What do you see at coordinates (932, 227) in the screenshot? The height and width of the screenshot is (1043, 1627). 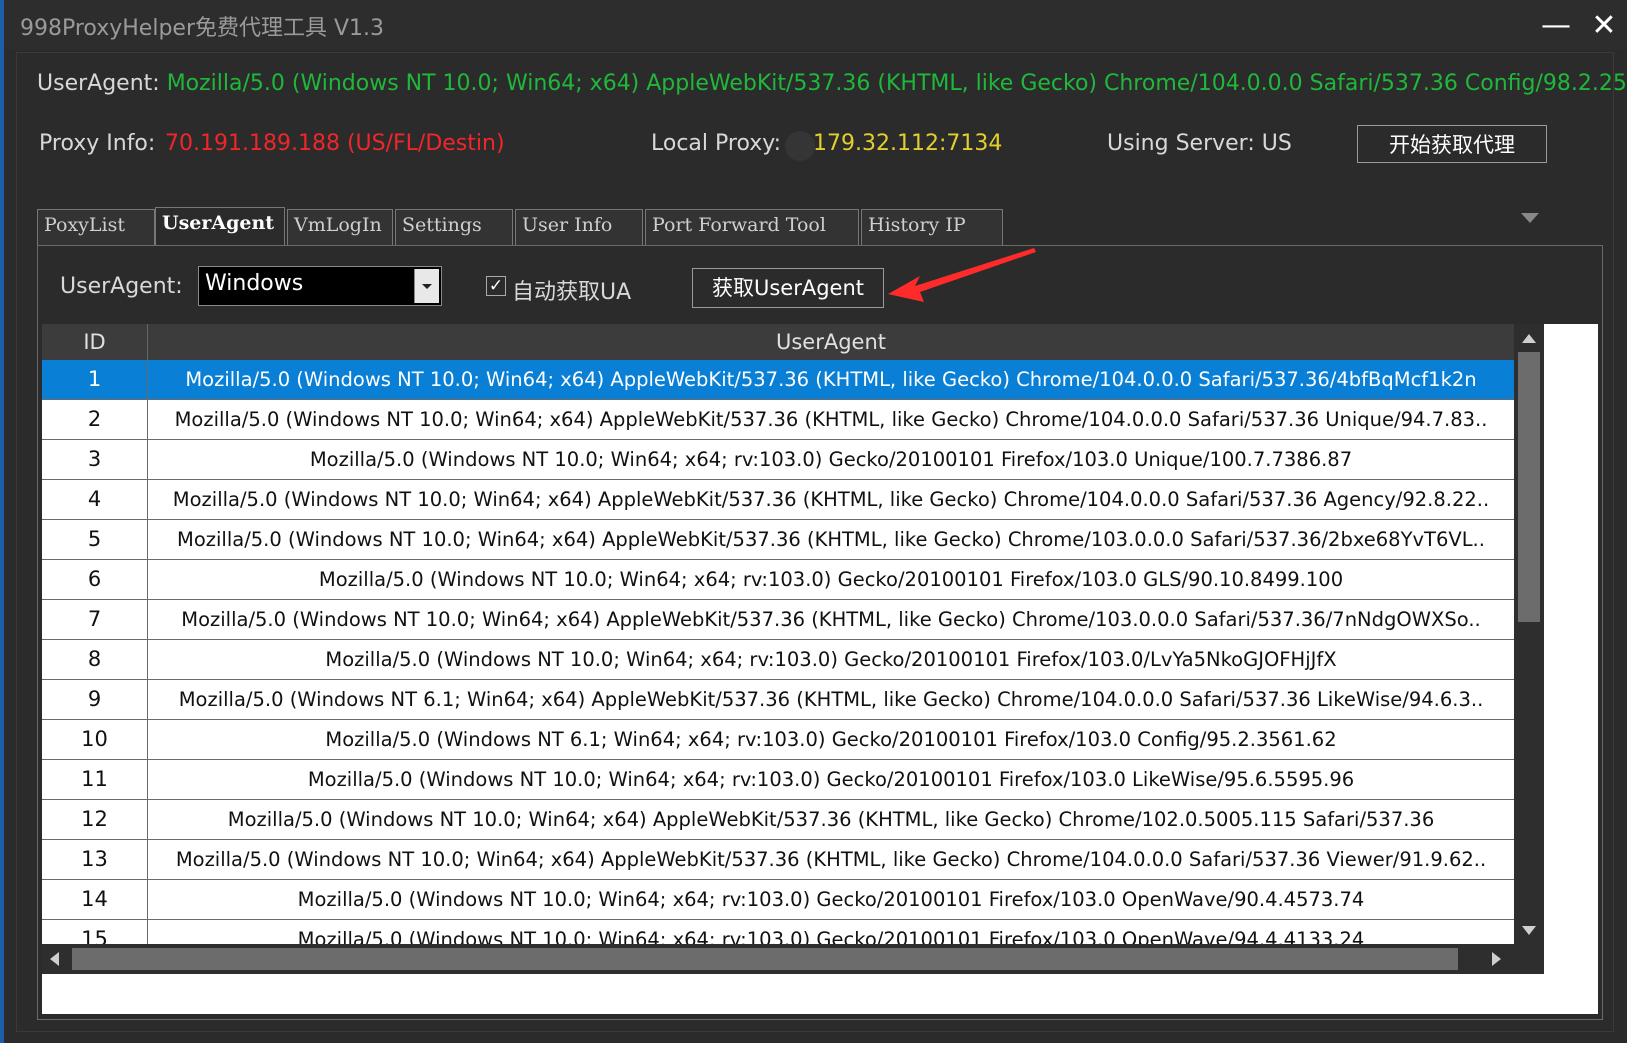 I see `tab-history-ip: History IP` at bounding box center [932, 227].